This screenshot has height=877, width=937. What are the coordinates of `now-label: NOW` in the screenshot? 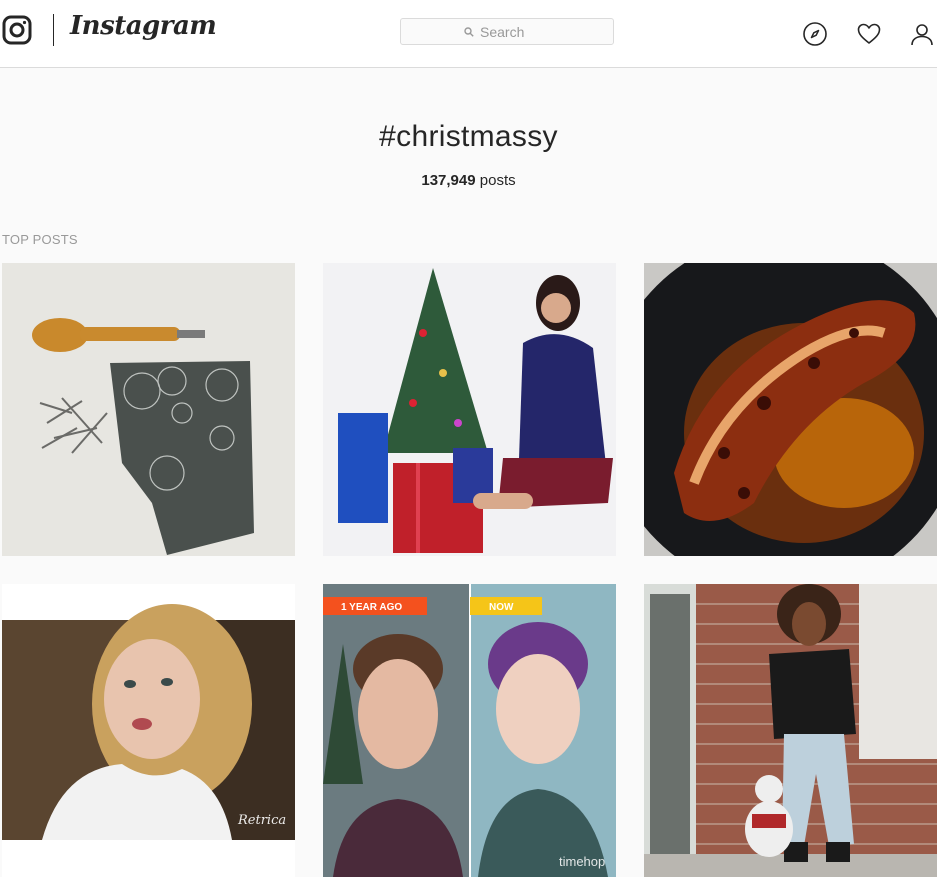 It's located at (501, 607).